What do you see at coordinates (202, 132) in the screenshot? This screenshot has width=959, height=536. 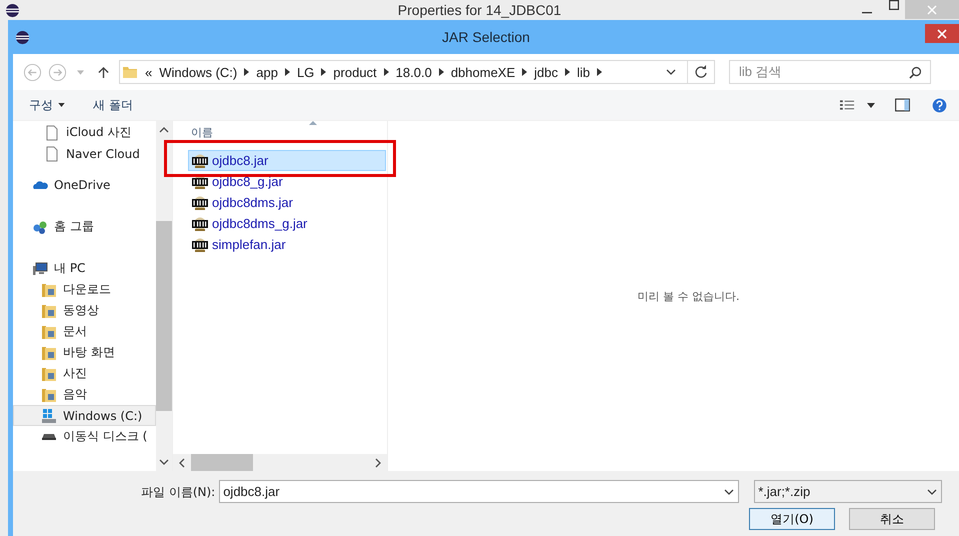 I see `column-header: 이름` at bounding box center [202, 132].